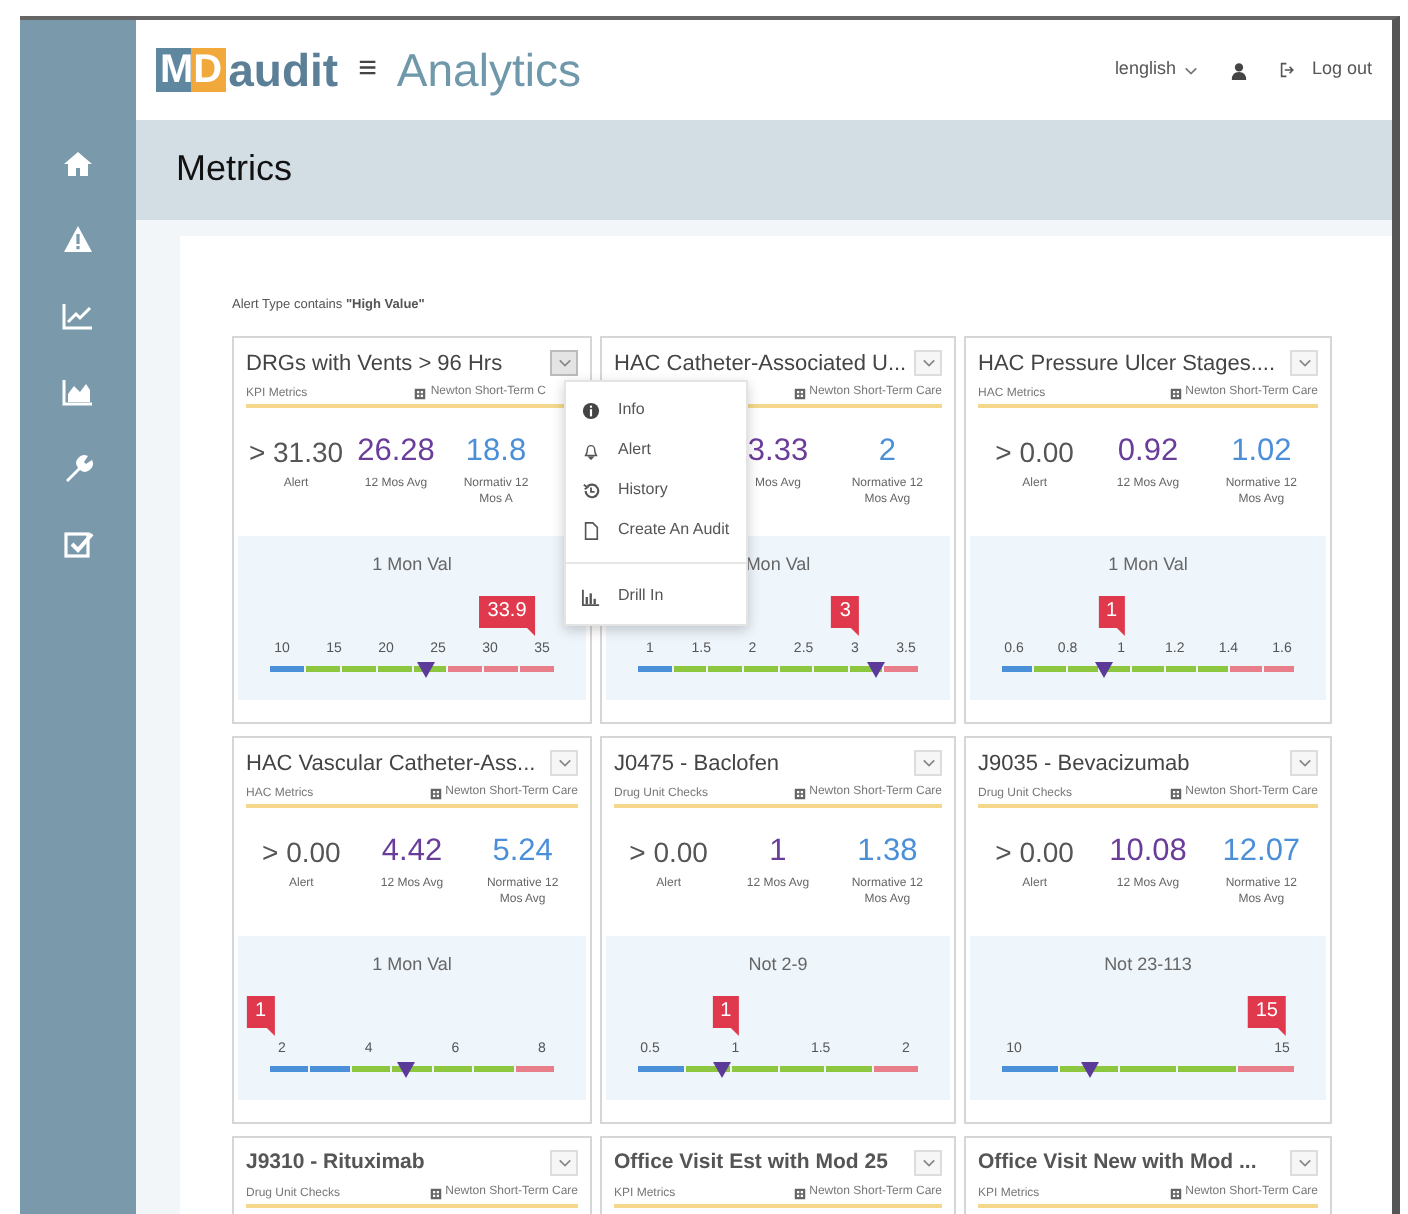  I want to click on stat-value: 4.42, so click(412, 851).